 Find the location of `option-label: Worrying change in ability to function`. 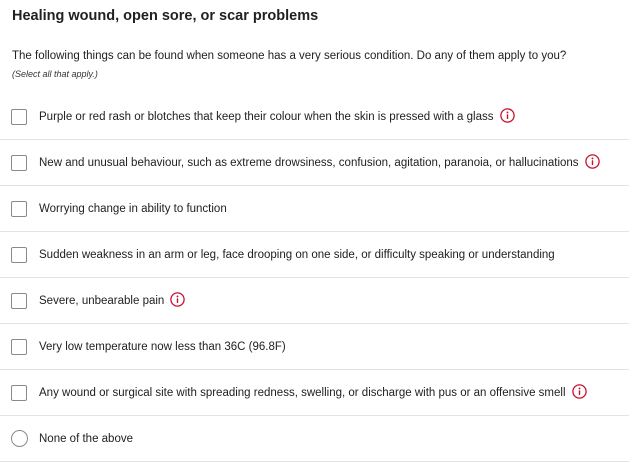

option-label: Worrying change in ability to function is located at coordinates (133, 208).